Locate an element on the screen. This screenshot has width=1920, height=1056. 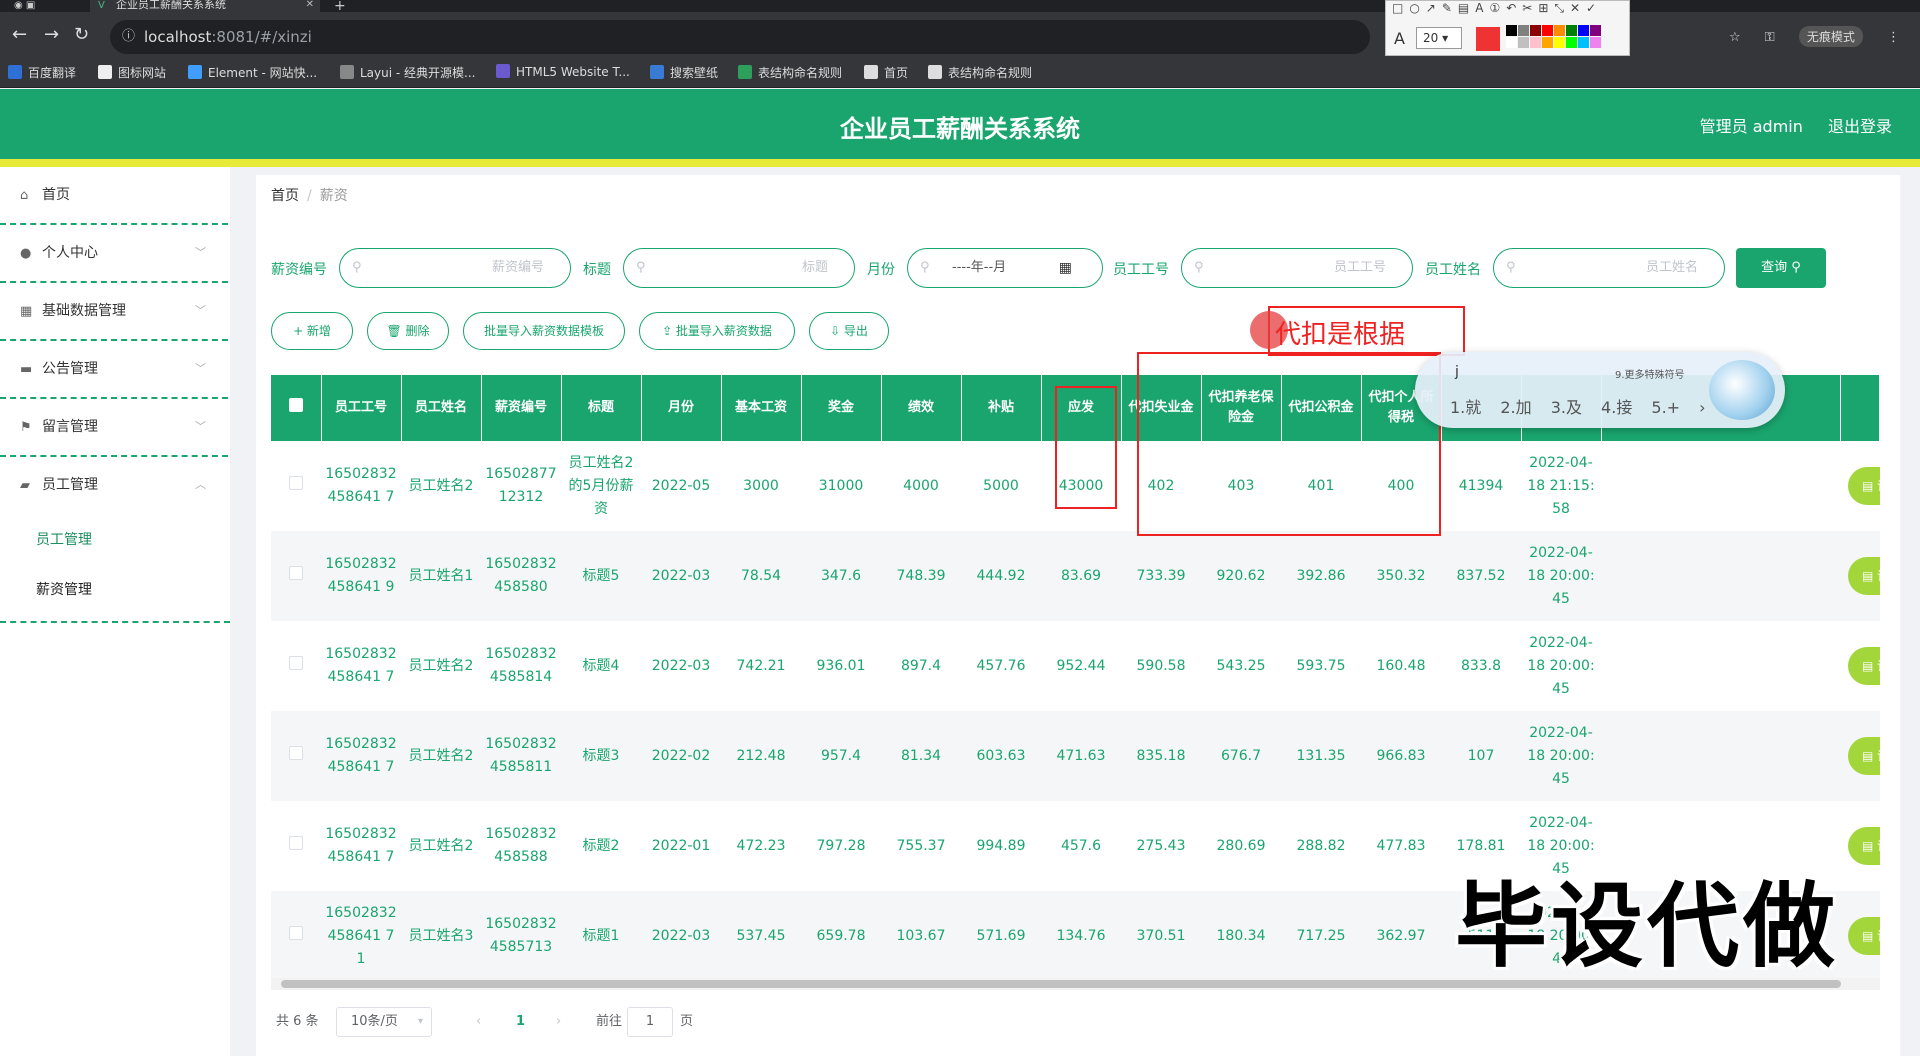
goto-page-input: 1 is located at coordinates (650, 1022).